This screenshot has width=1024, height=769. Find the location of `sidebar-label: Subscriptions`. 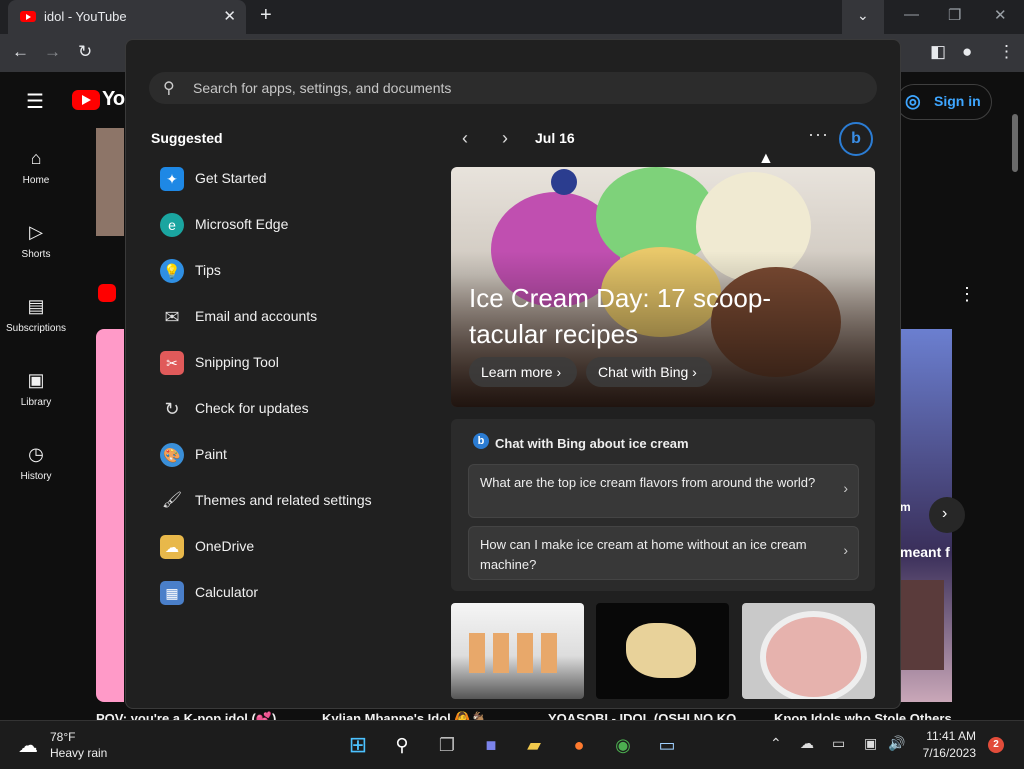

sidebar-label: Subscriptions is located at coordinates (36, 328).